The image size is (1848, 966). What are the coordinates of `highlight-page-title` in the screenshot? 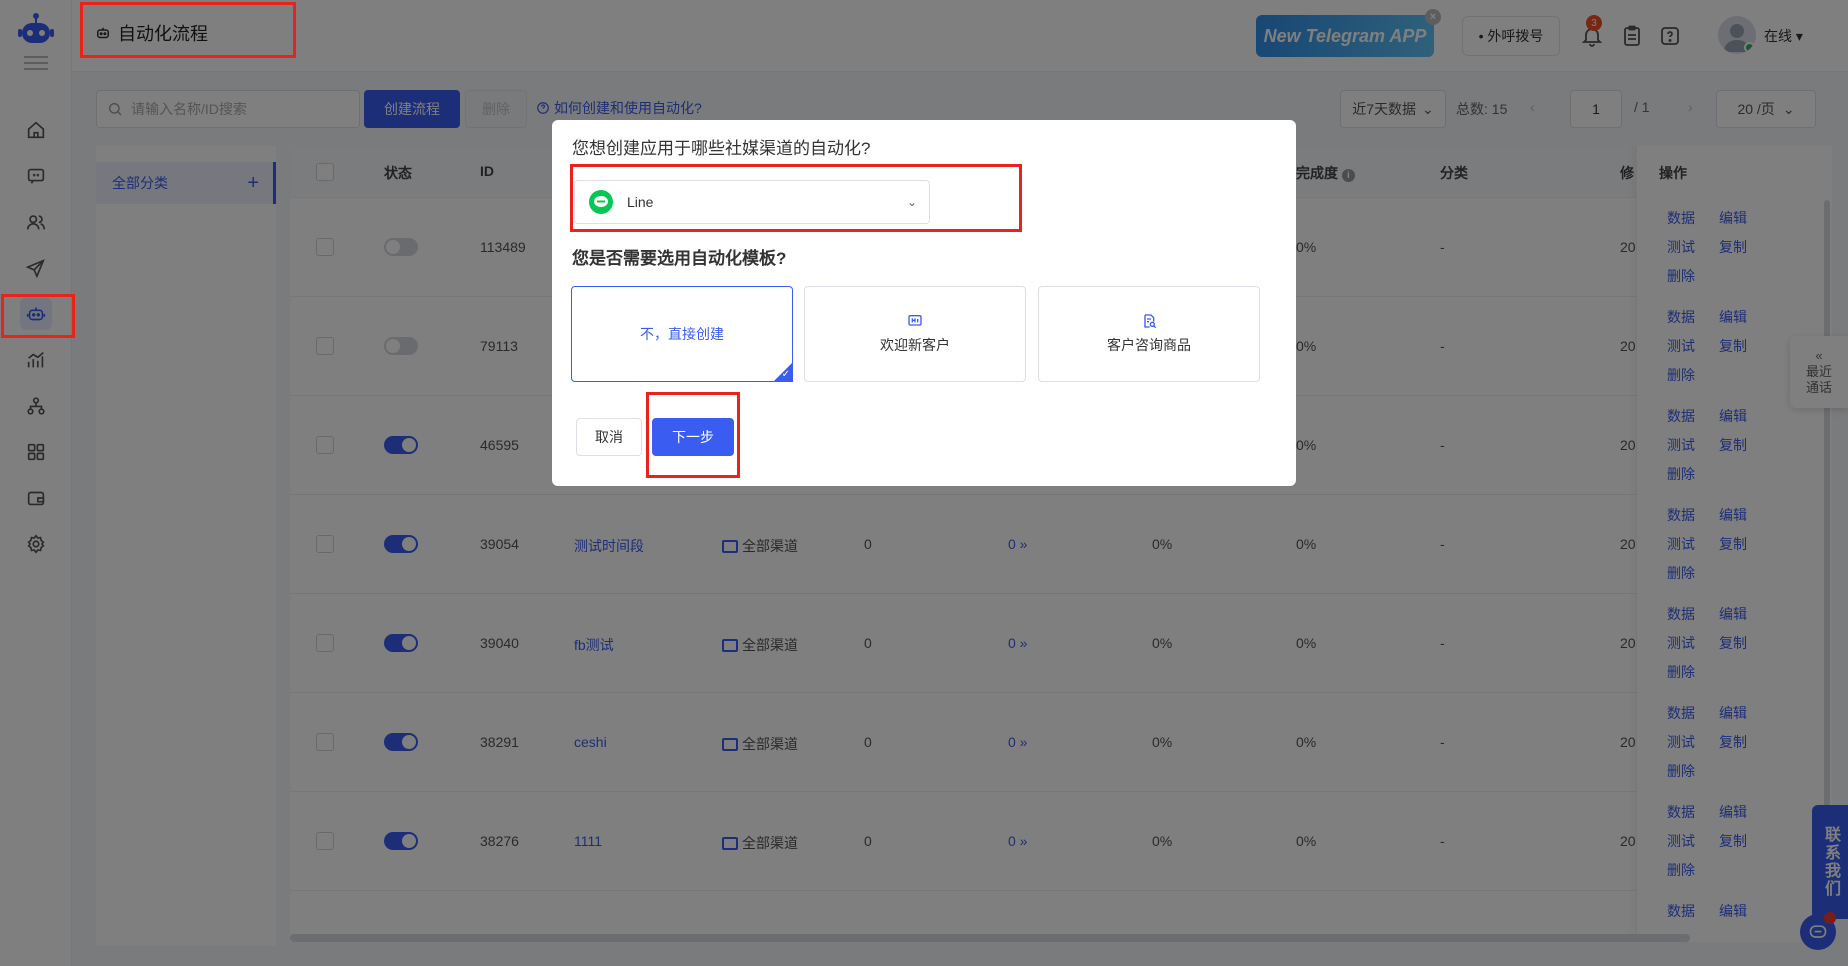 It's located at (188, 30).